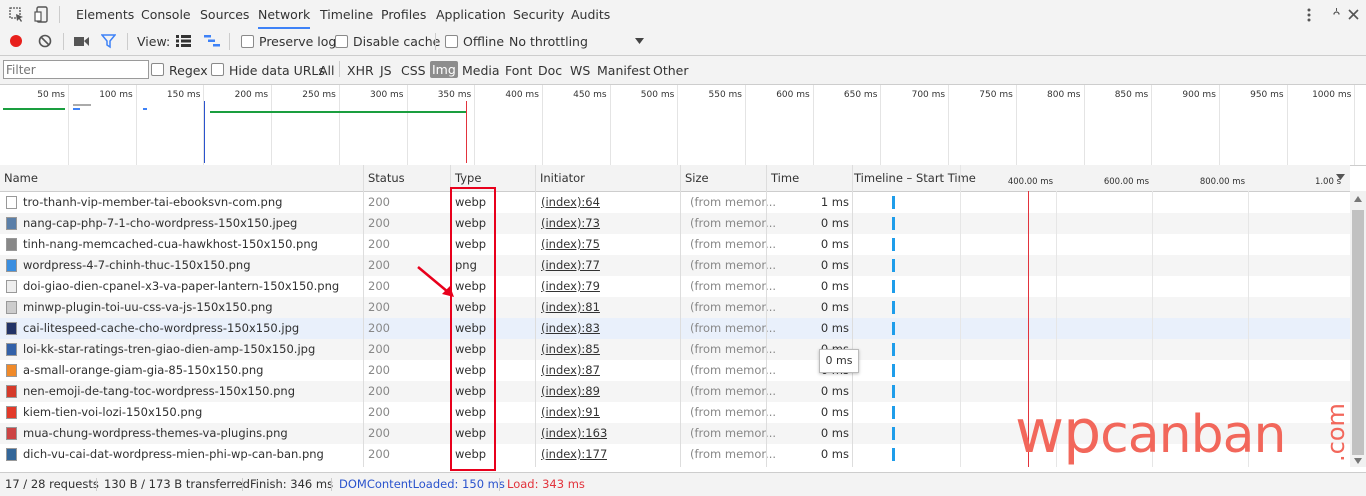  What do you see at coordinates (82, 41) in the screenshot?
I see `capture-screenshots-icon` at bounding box center [82, 41].